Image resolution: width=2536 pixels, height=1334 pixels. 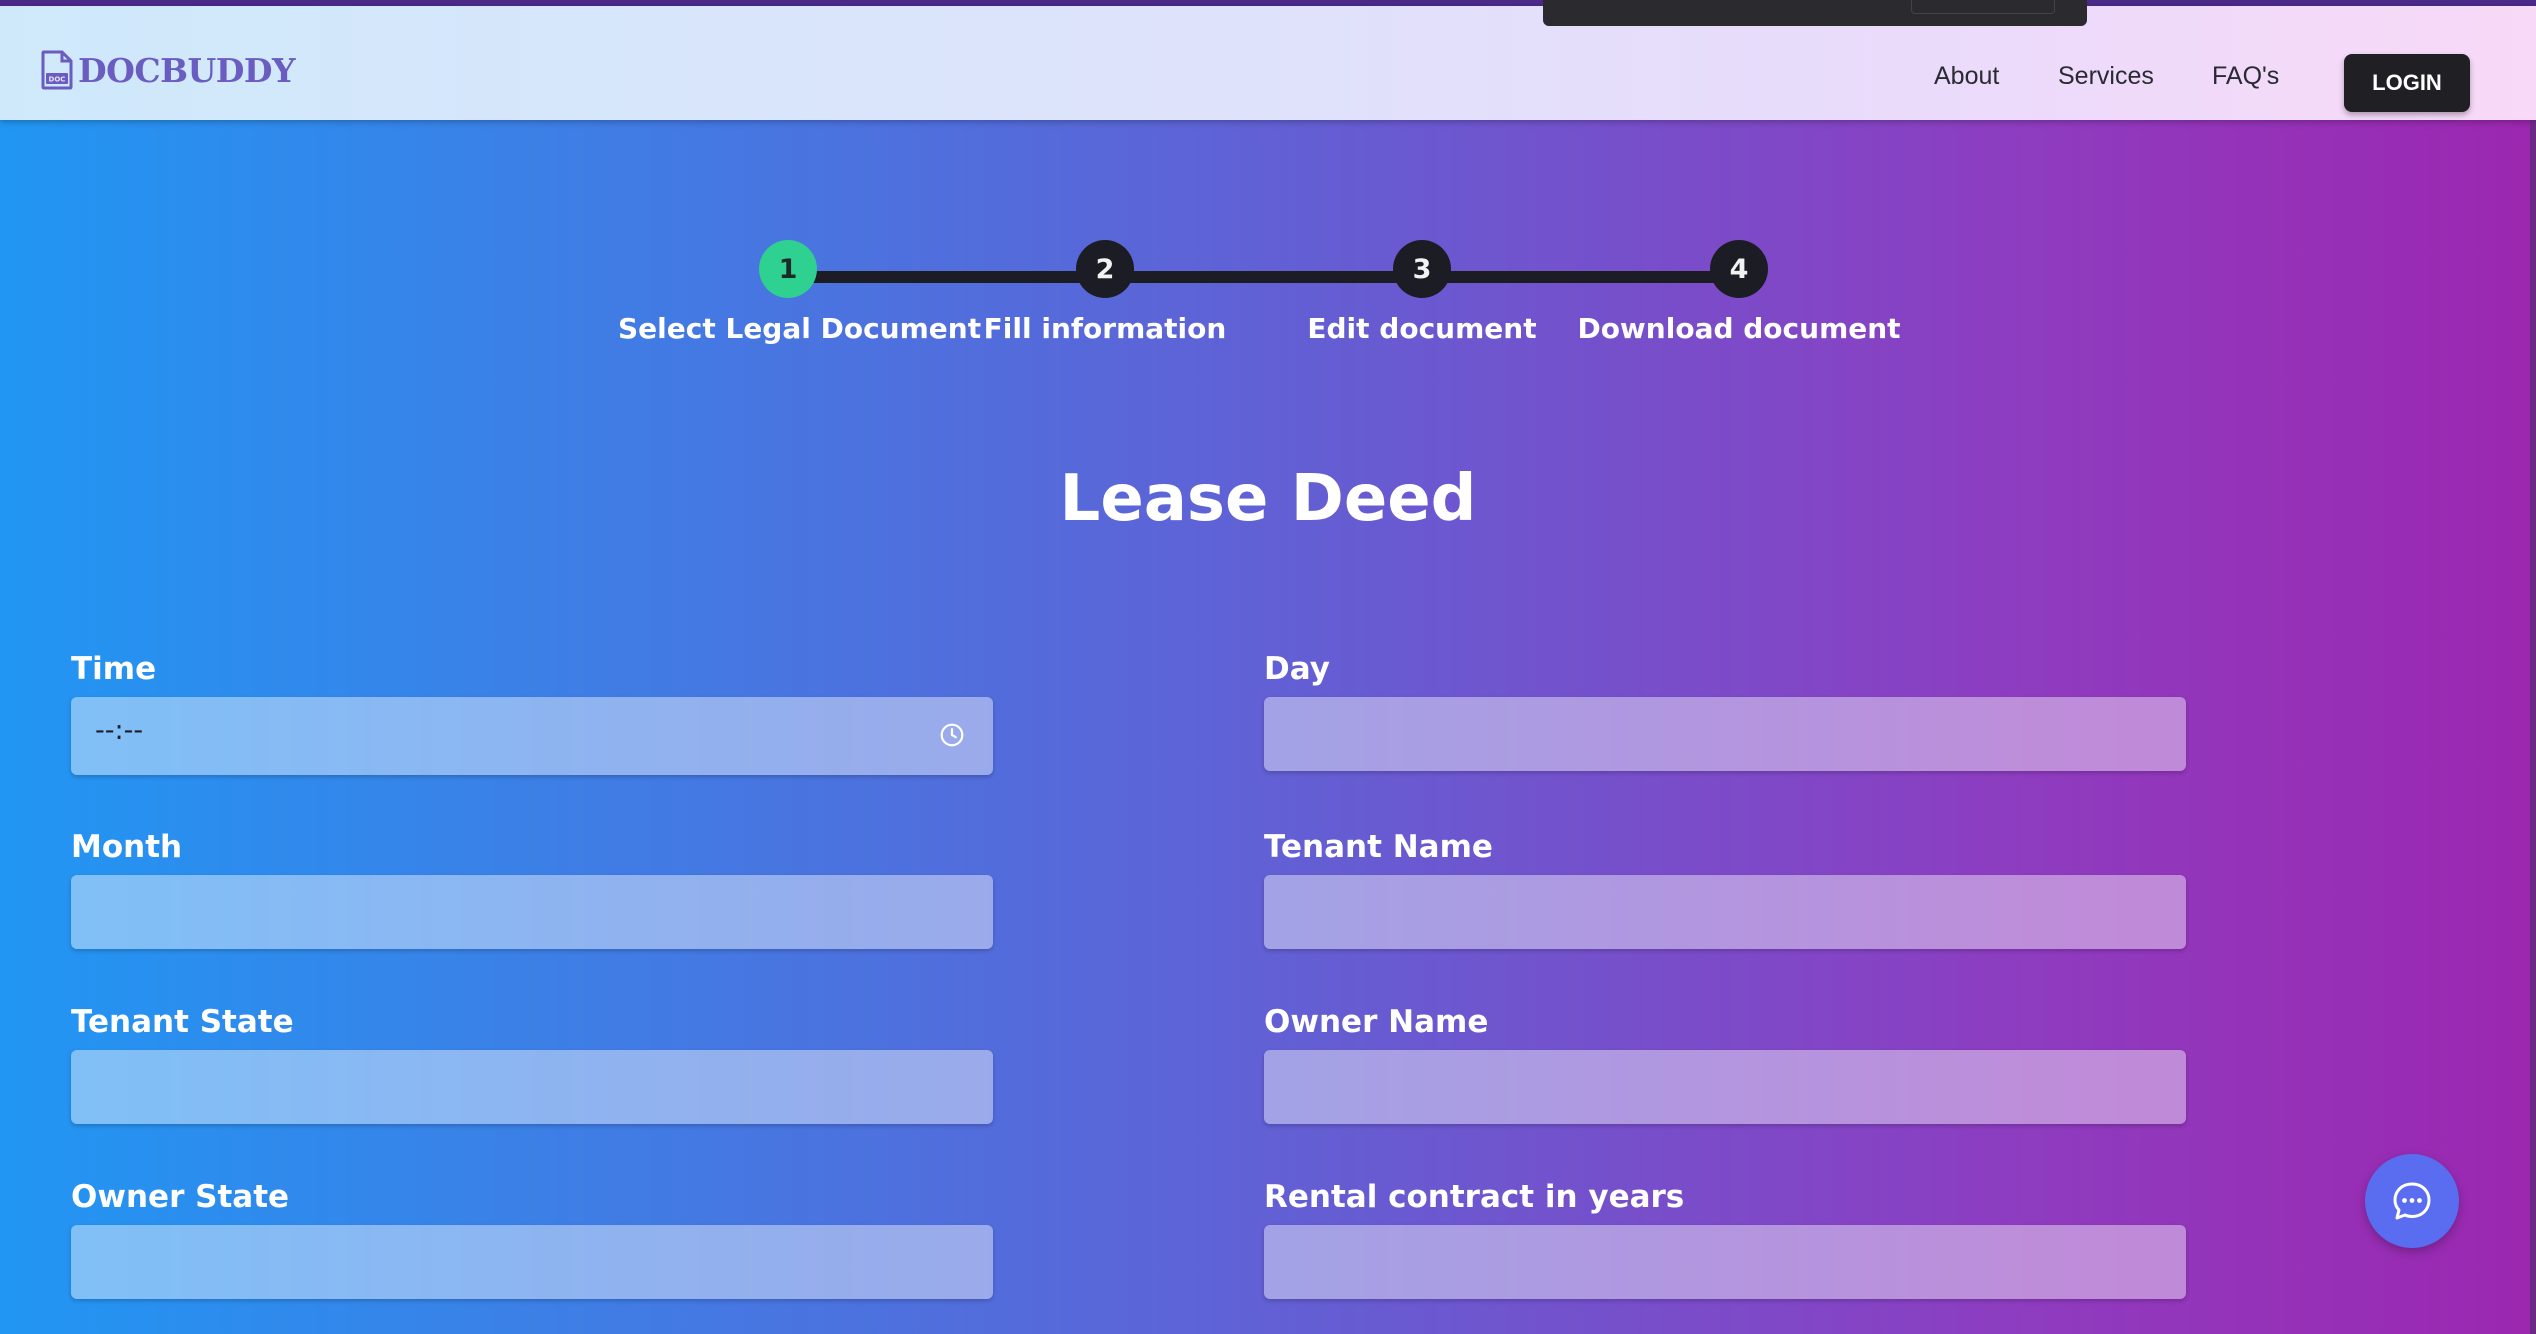 What do you see at coordinates (1105, 328) in the screenshot?
I see `step-2-label: Fill information` at bounding box center [1105, 328].